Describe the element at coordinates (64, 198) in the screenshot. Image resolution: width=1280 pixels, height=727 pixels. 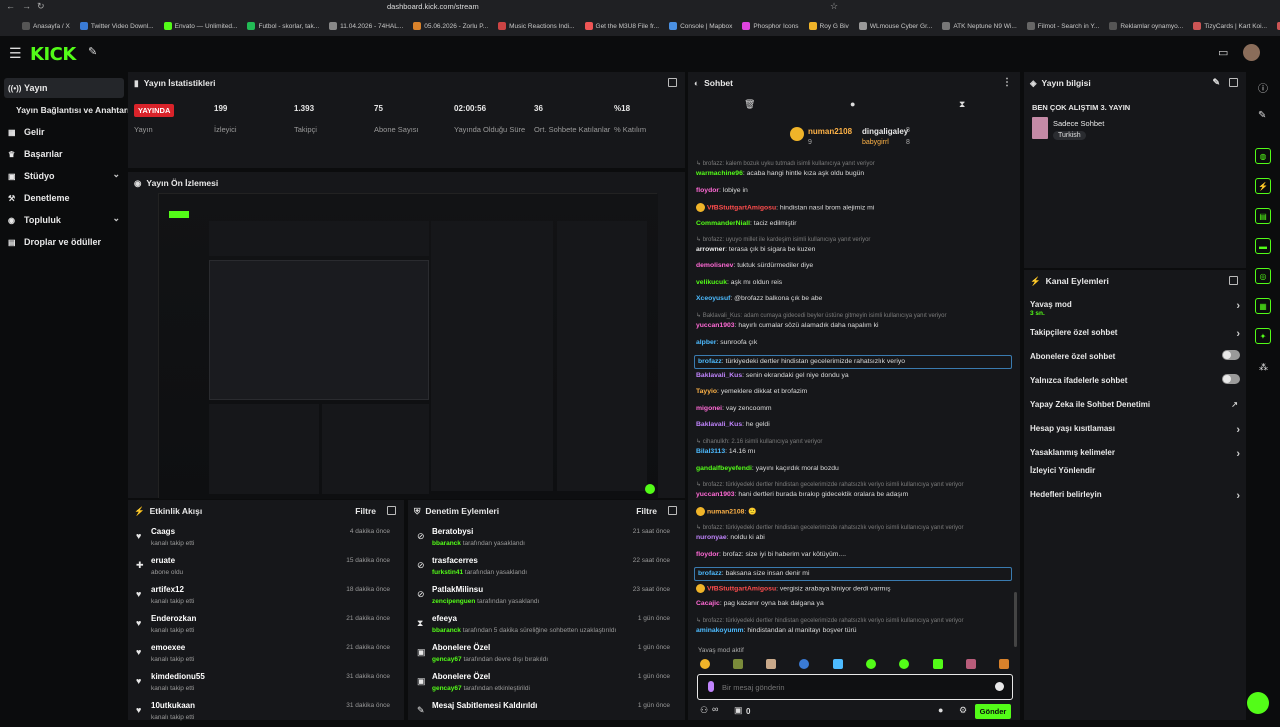
I see `sidebar-item-5: ⚒ Denetleme` at that location.